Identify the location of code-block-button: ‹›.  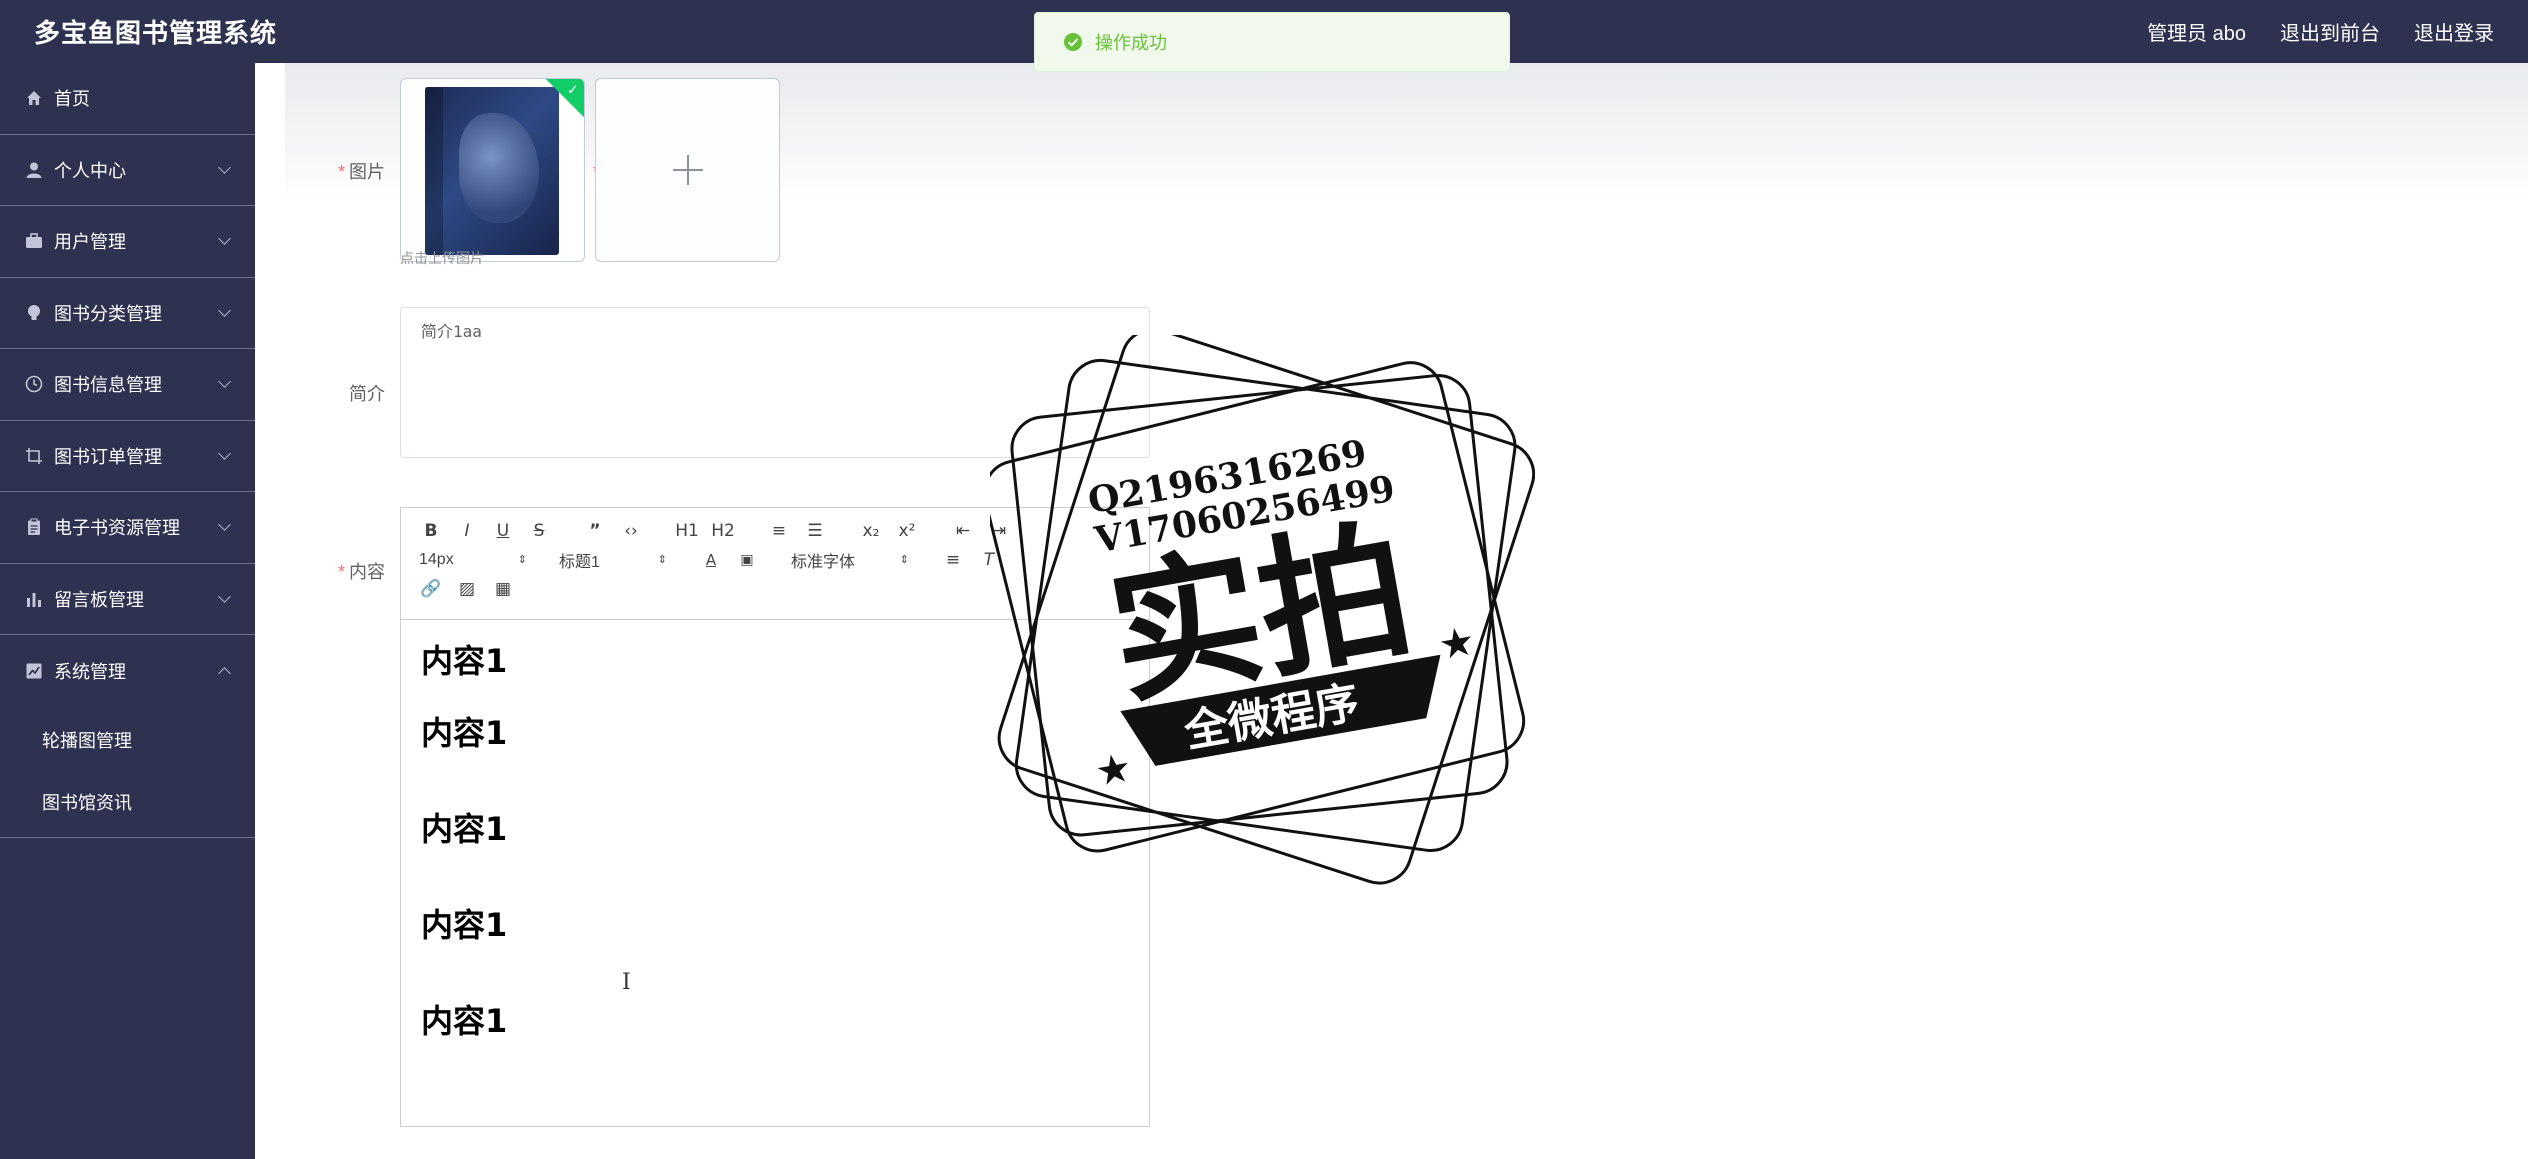
(631, 531).